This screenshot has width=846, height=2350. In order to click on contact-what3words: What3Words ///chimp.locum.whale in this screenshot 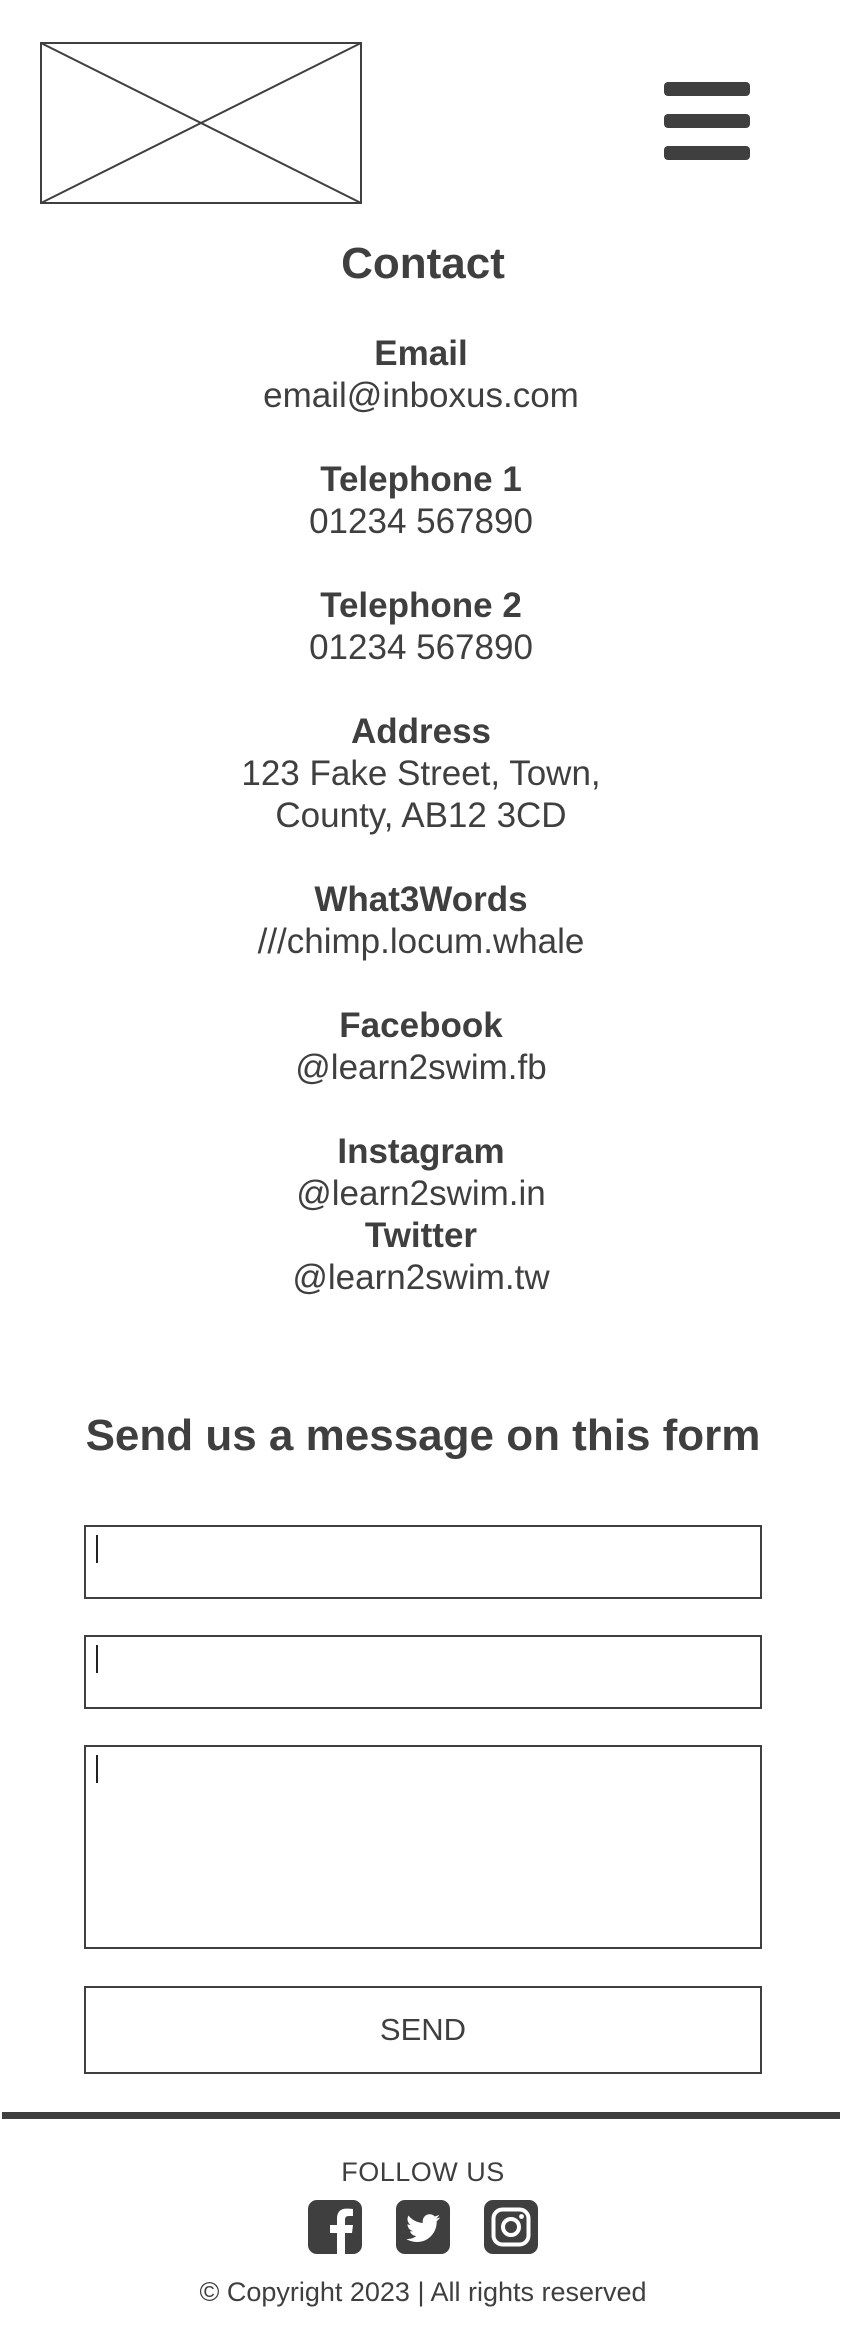, I will do `click(421, 921)`.